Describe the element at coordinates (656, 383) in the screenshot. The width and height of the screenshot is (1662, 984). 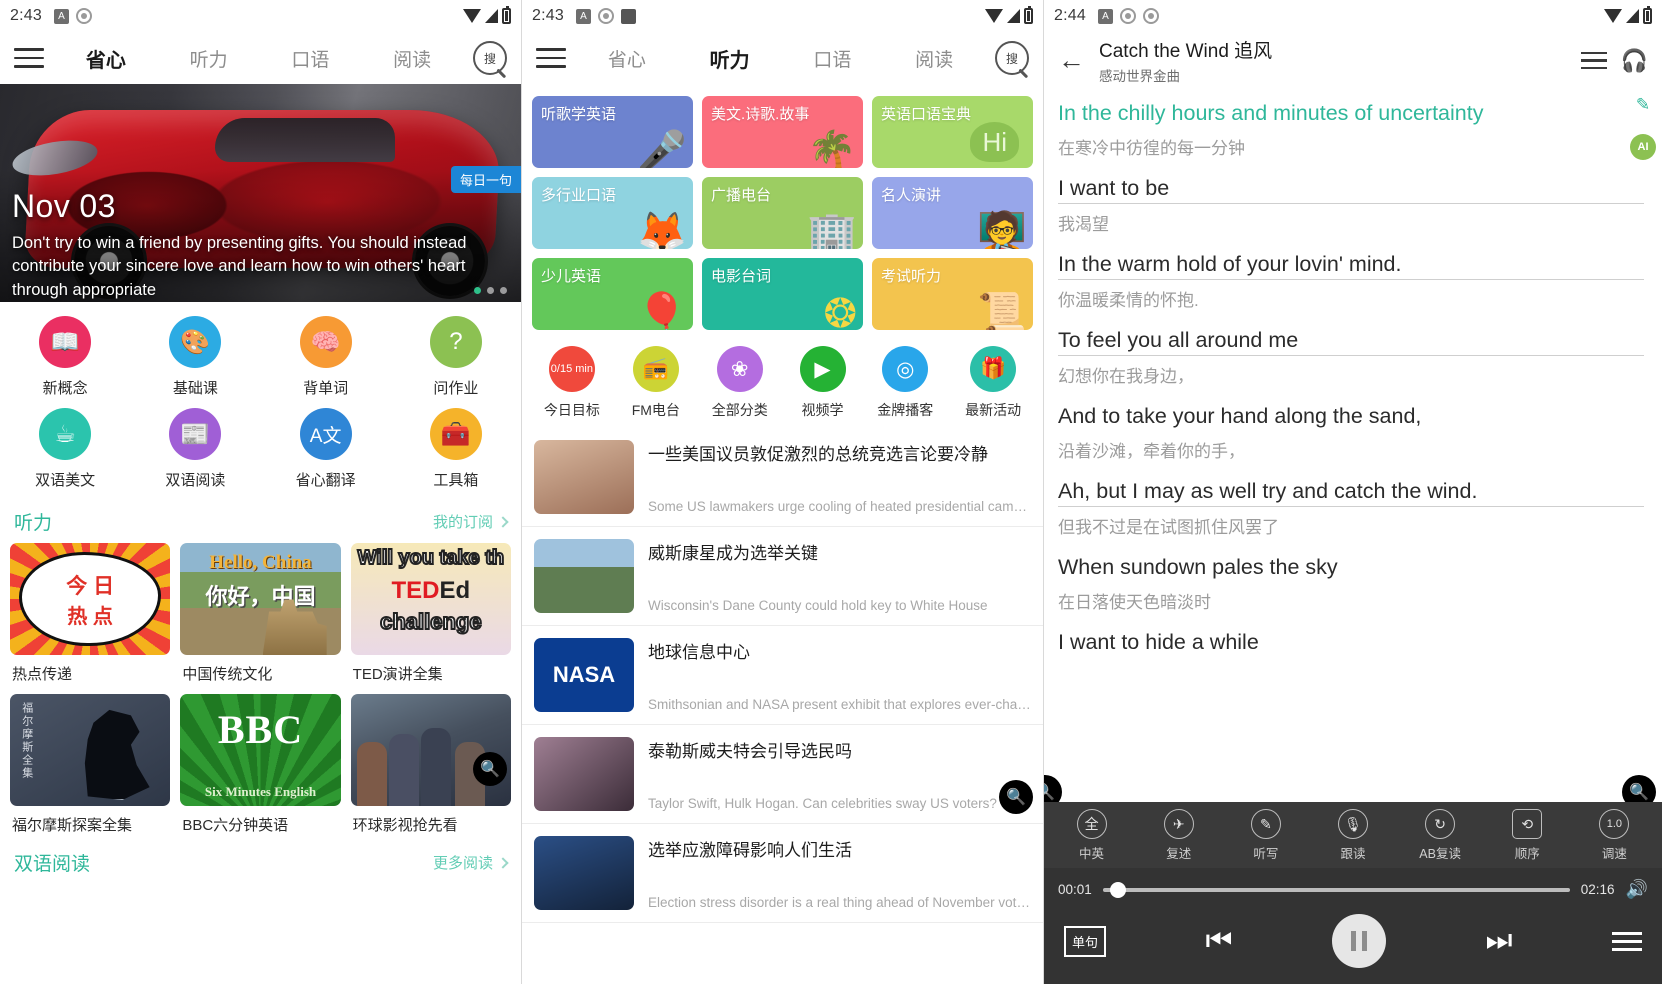
I see `quick-action-fm: 📻 FM电台` at that location.